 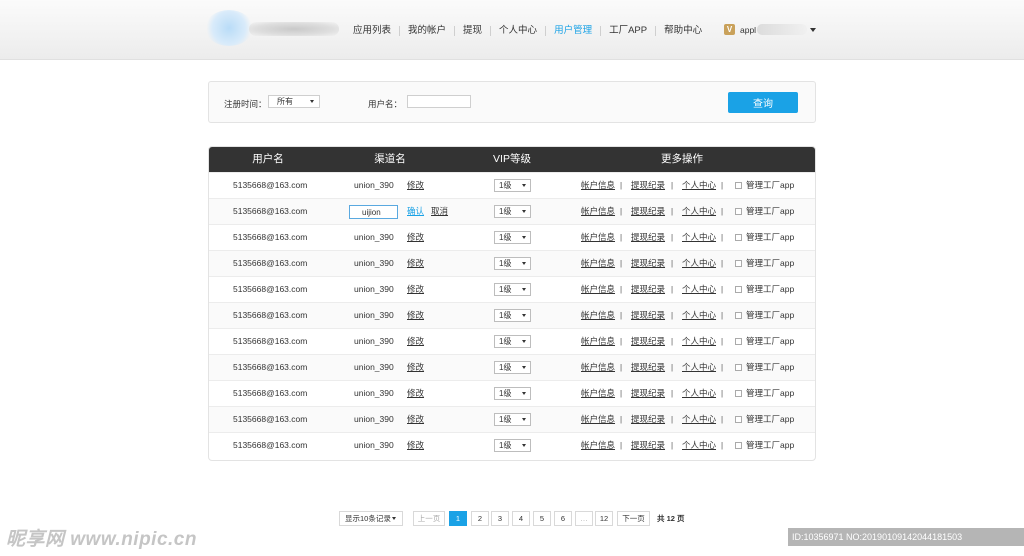 I want to click on confirm-link: 确认, so click(x=415, y=211).